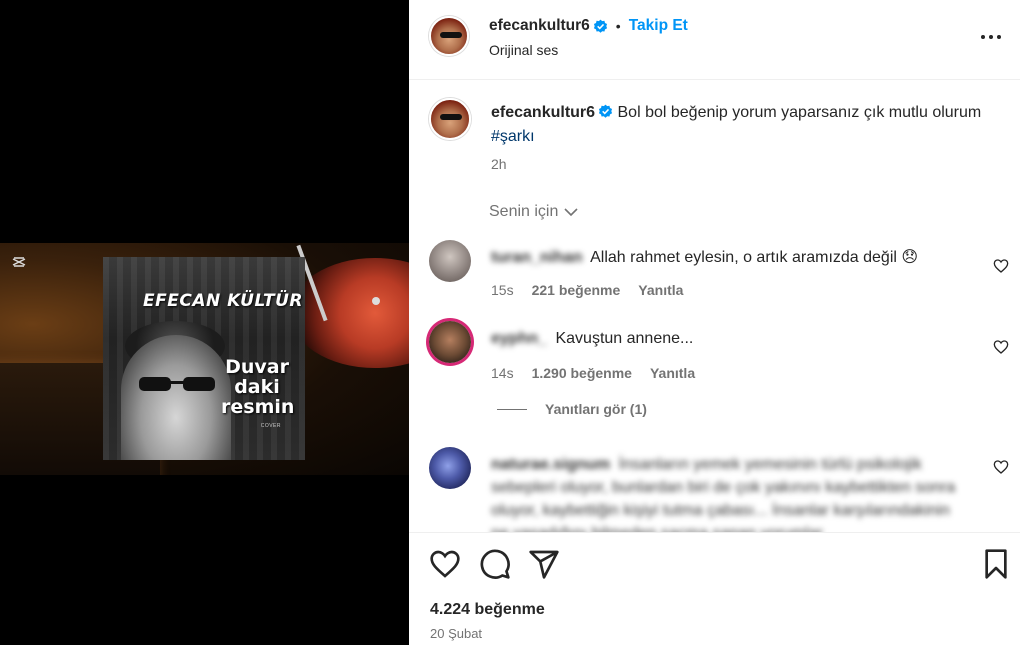 Image resolution: width=1020 pixels, height=645 pixels. What do you see at coordinates (519, 338) in the screenshot?
I see `commenter-username: eyphn_` at bounding box center [519, 338].